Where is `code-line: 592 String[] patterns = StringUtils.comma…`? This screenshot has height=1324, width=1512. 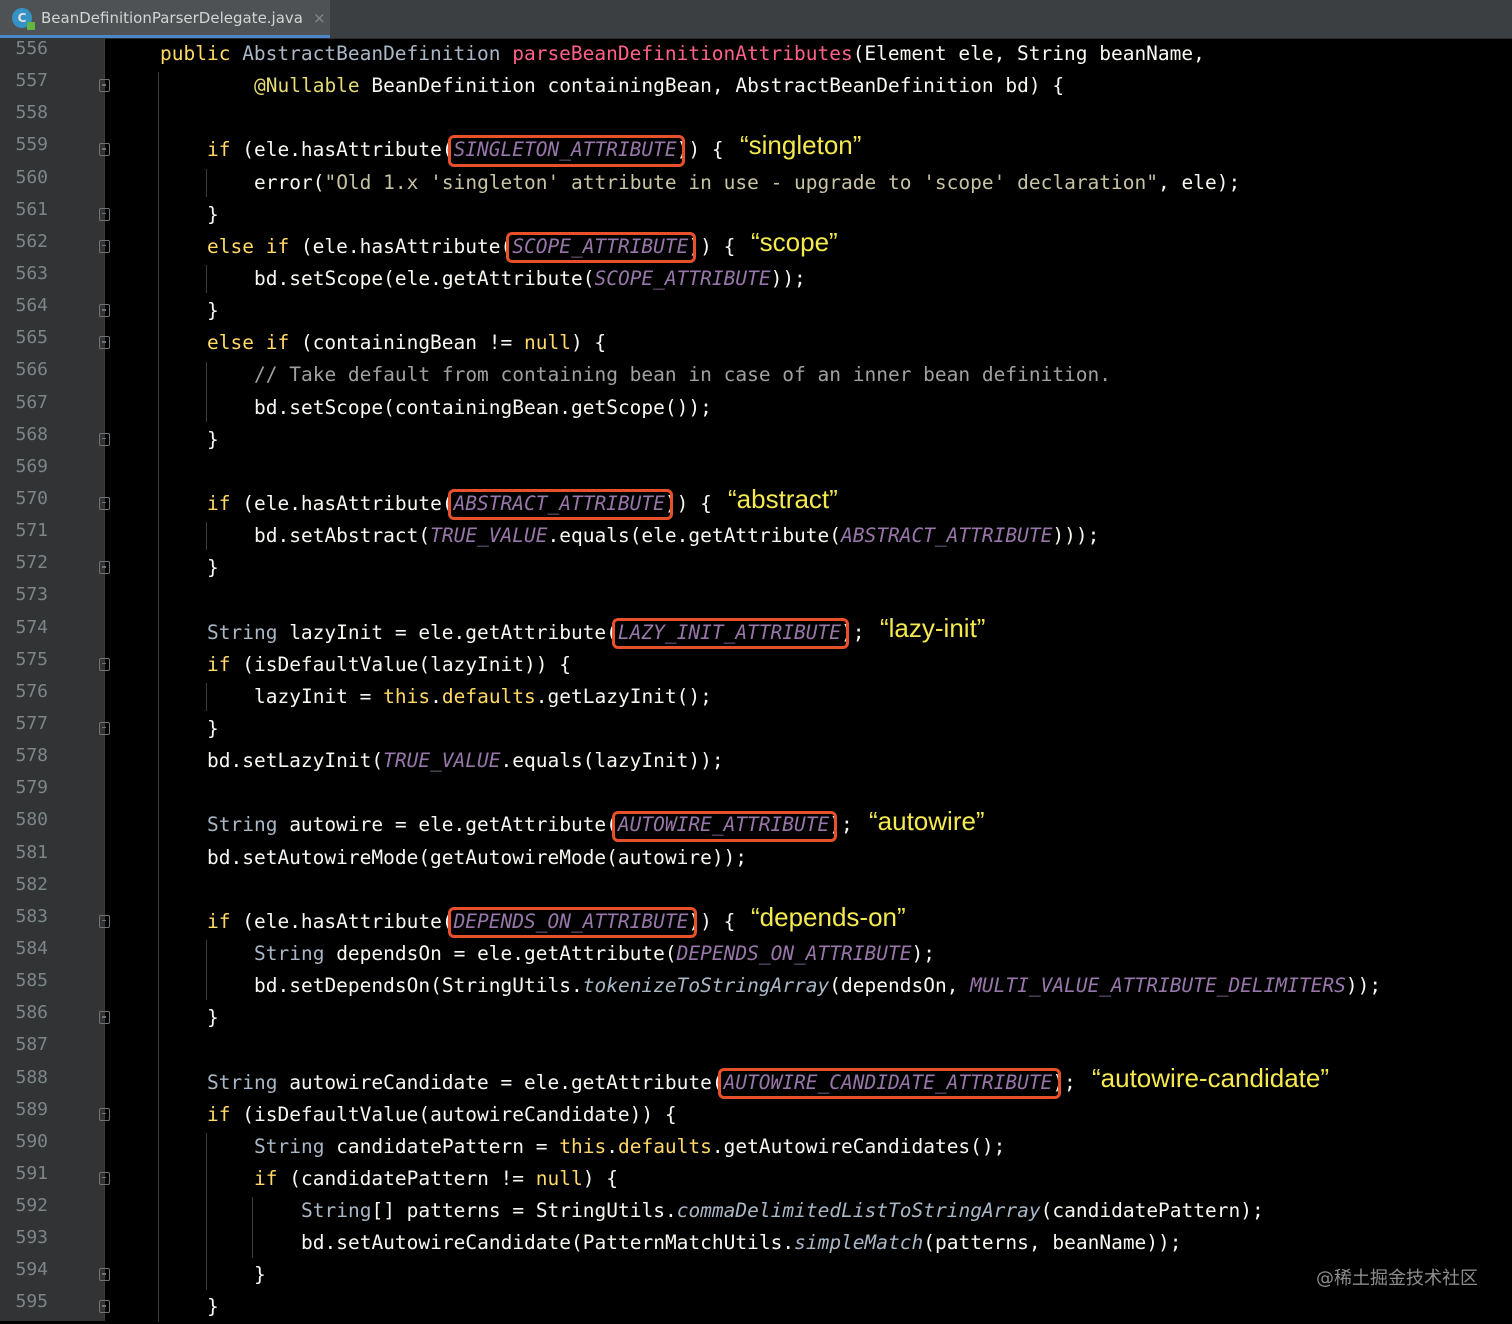
code-line: 592 String[] patterns = StringUtils.comma… is located at coordinates (756, 1211).